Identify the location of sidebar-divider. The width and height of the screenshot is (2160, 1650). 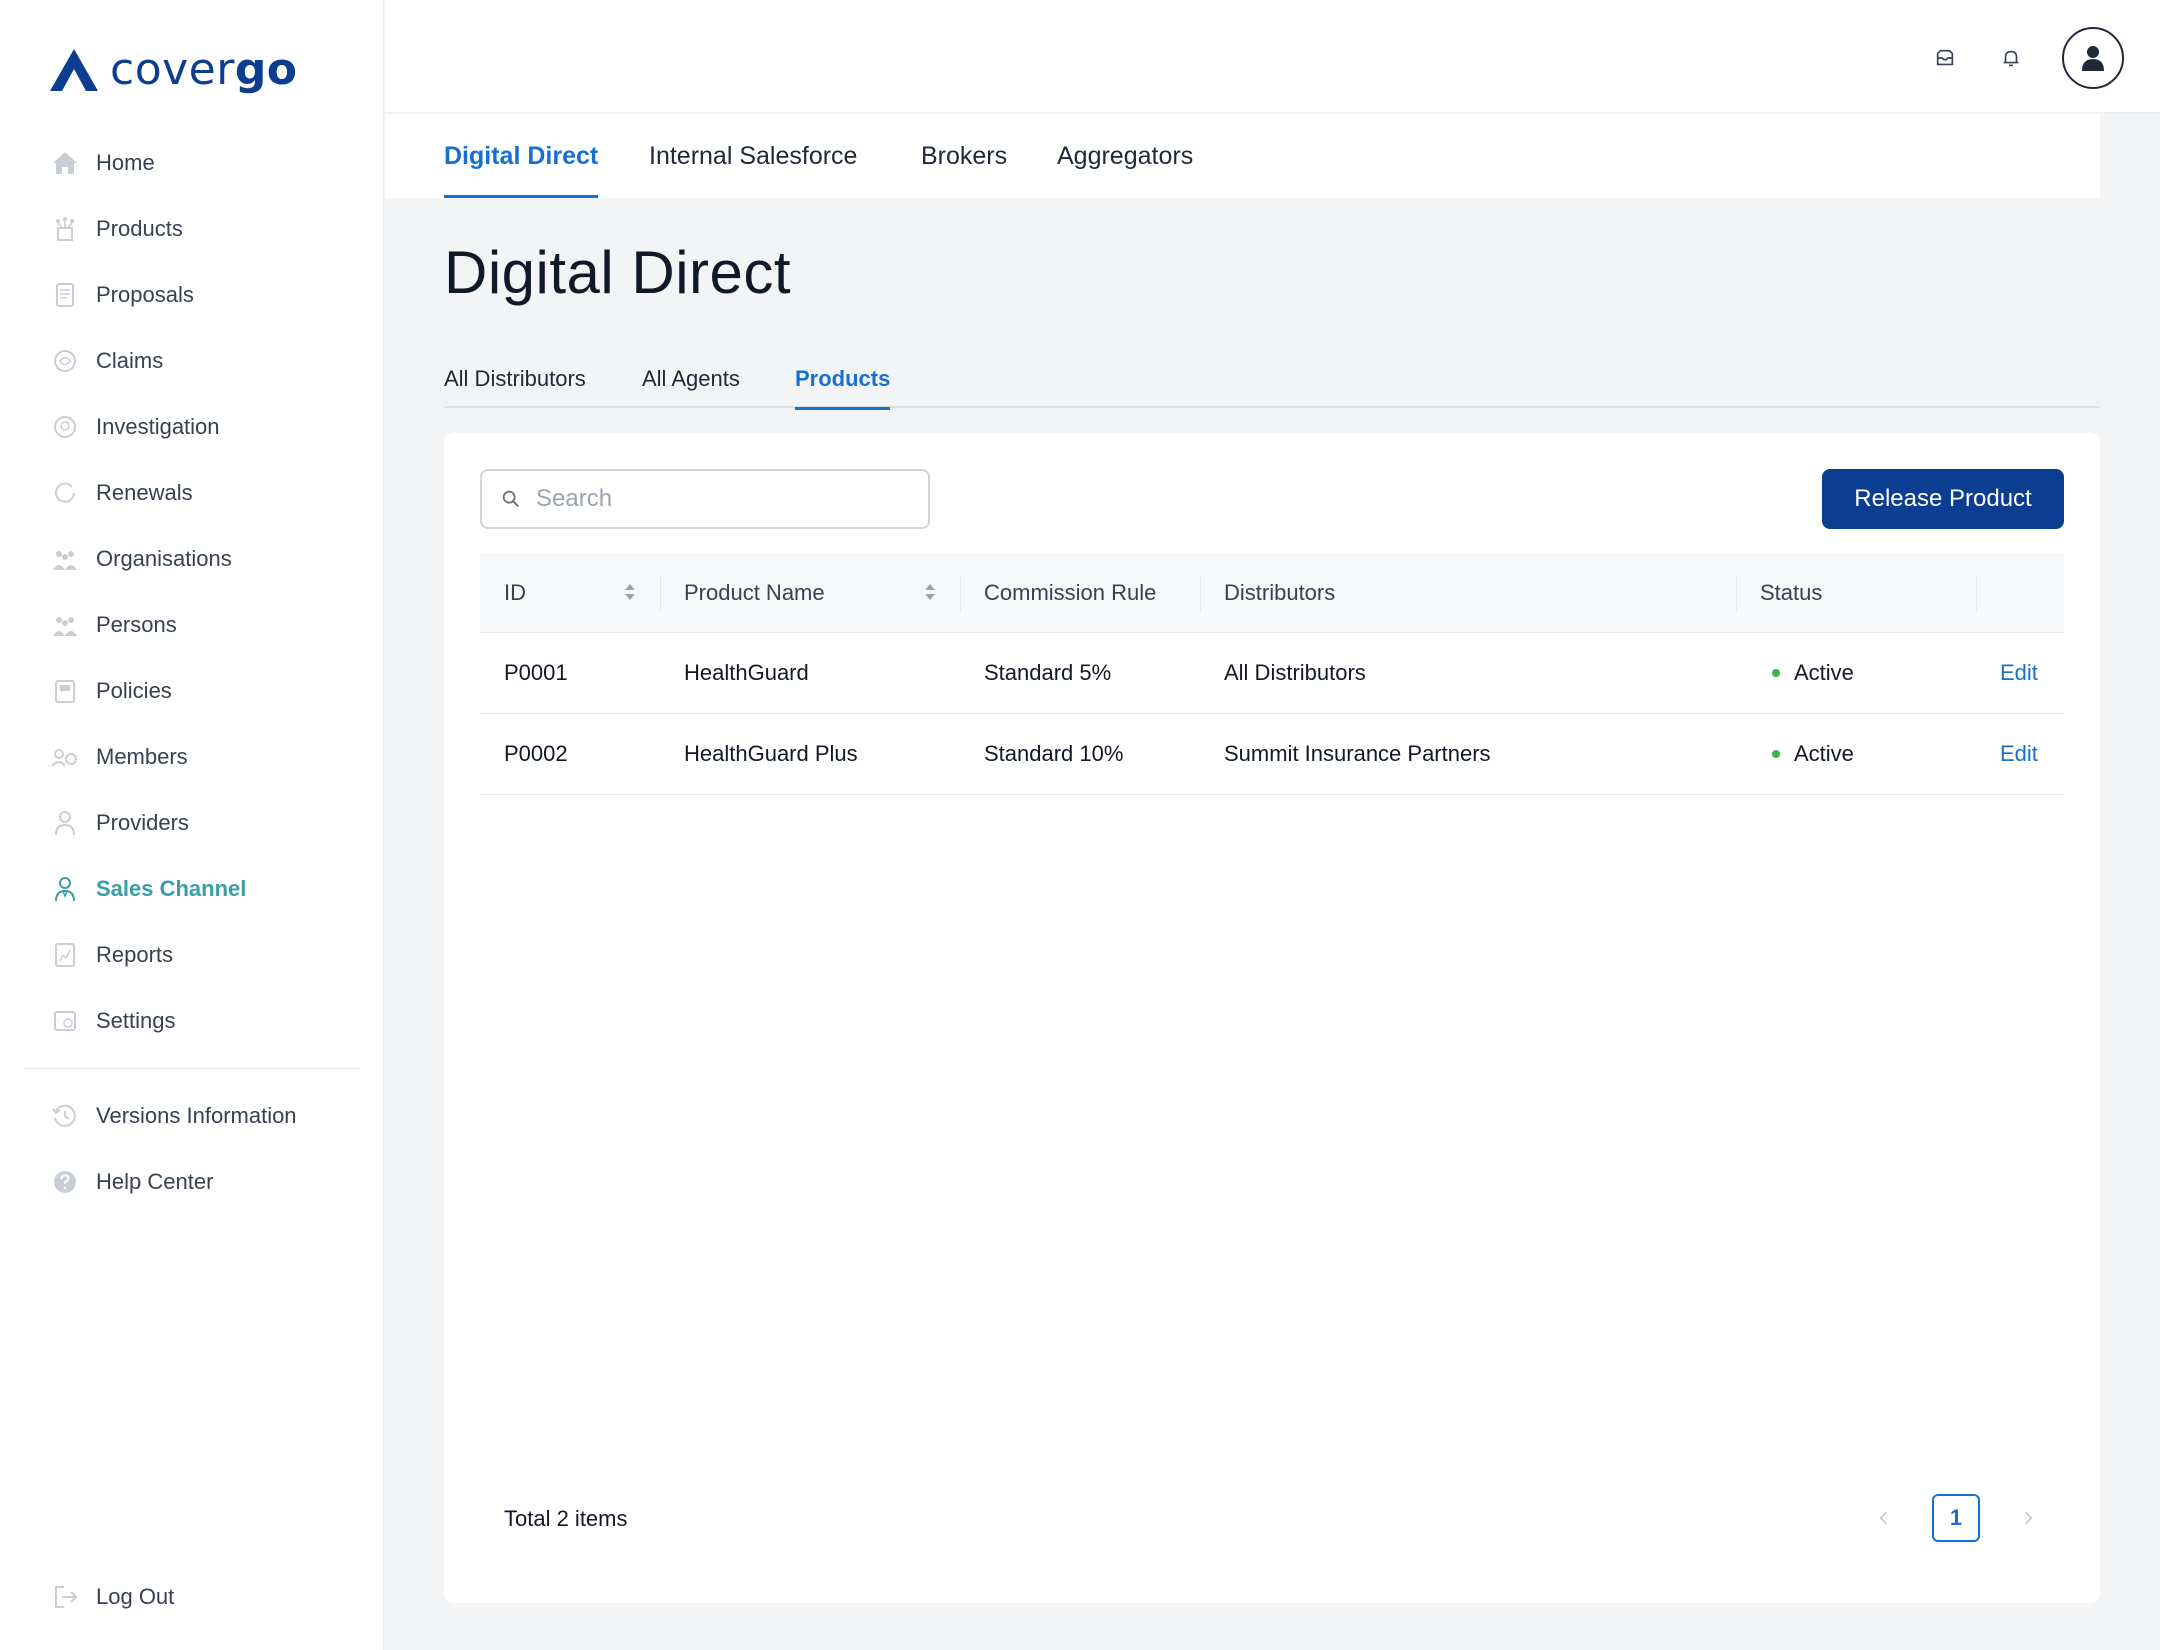
(192, 1068).